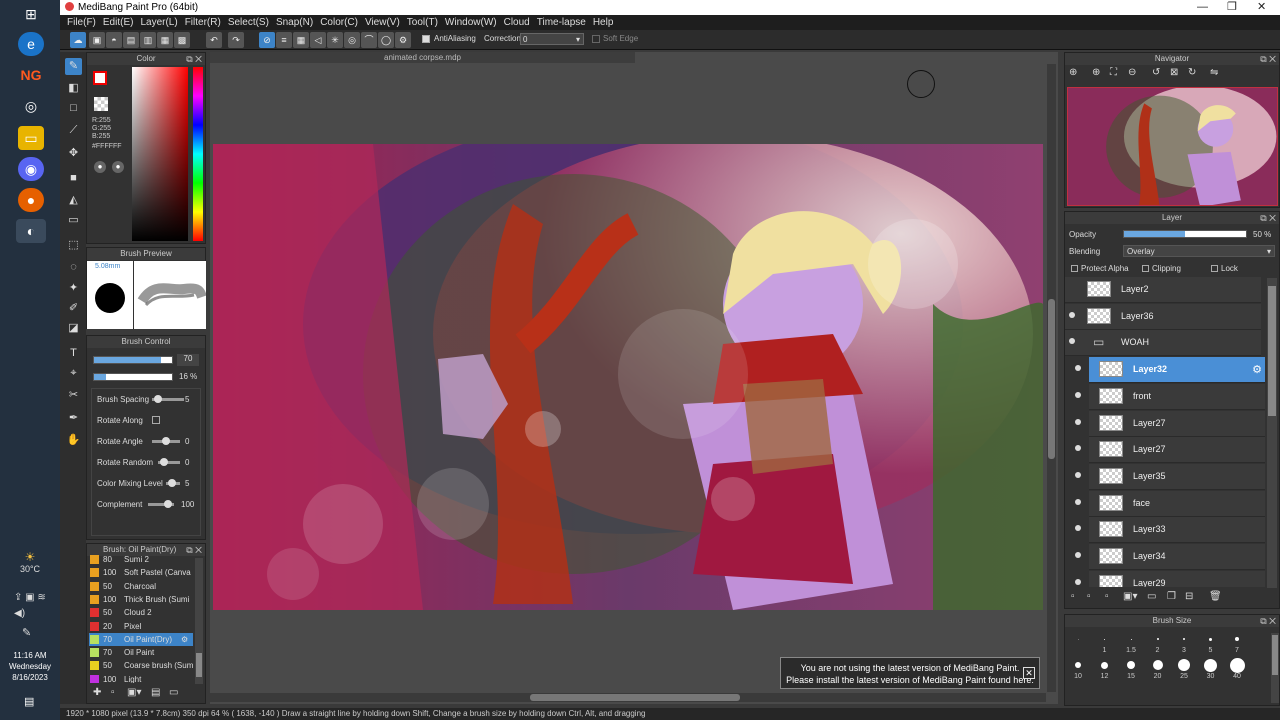  What do you see at coordinates (31, 169) in the screenshot?
I see `discord-icon: ◉` at bounding box center [31, 169].